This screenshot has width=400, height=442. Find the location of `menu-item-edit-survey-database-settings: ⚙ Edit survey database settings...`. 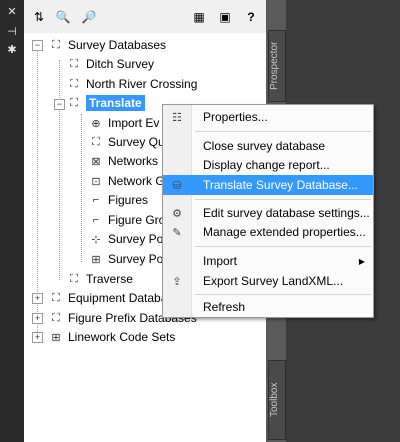

menu-item-edit-survey-database-settings: ⚙ Edit survey database settings... is located at coordinates (268, 213).